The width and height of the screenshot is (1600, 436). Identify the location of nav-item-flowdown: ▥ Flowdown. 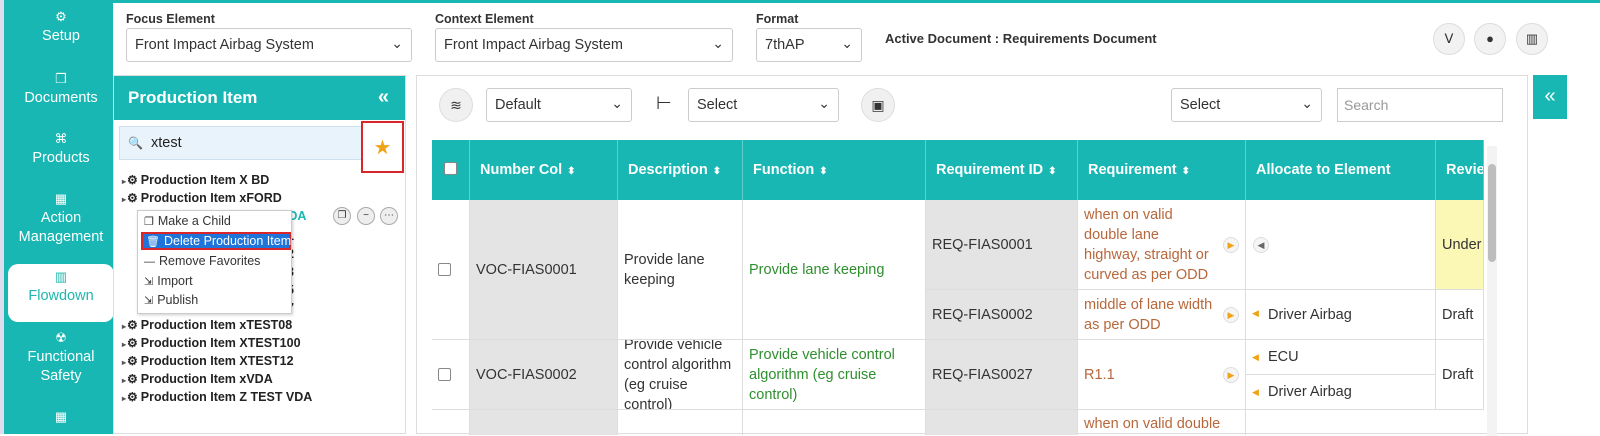
(61, 293).